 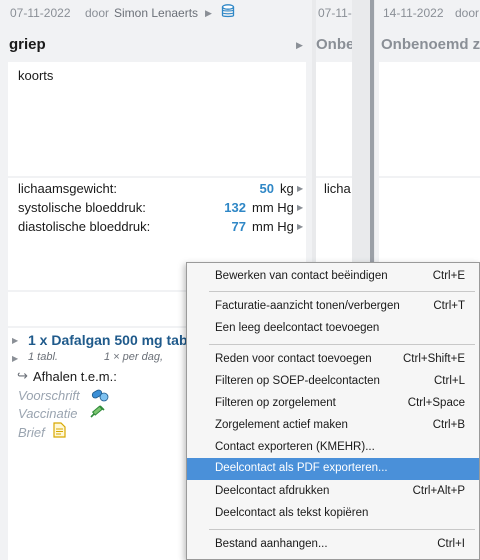 What do you see at coordinates (297, 328) in the screenshot?
I see `menu-item-label: Een leeg deelcontact toevoegen` at bounding box center [297, 328].